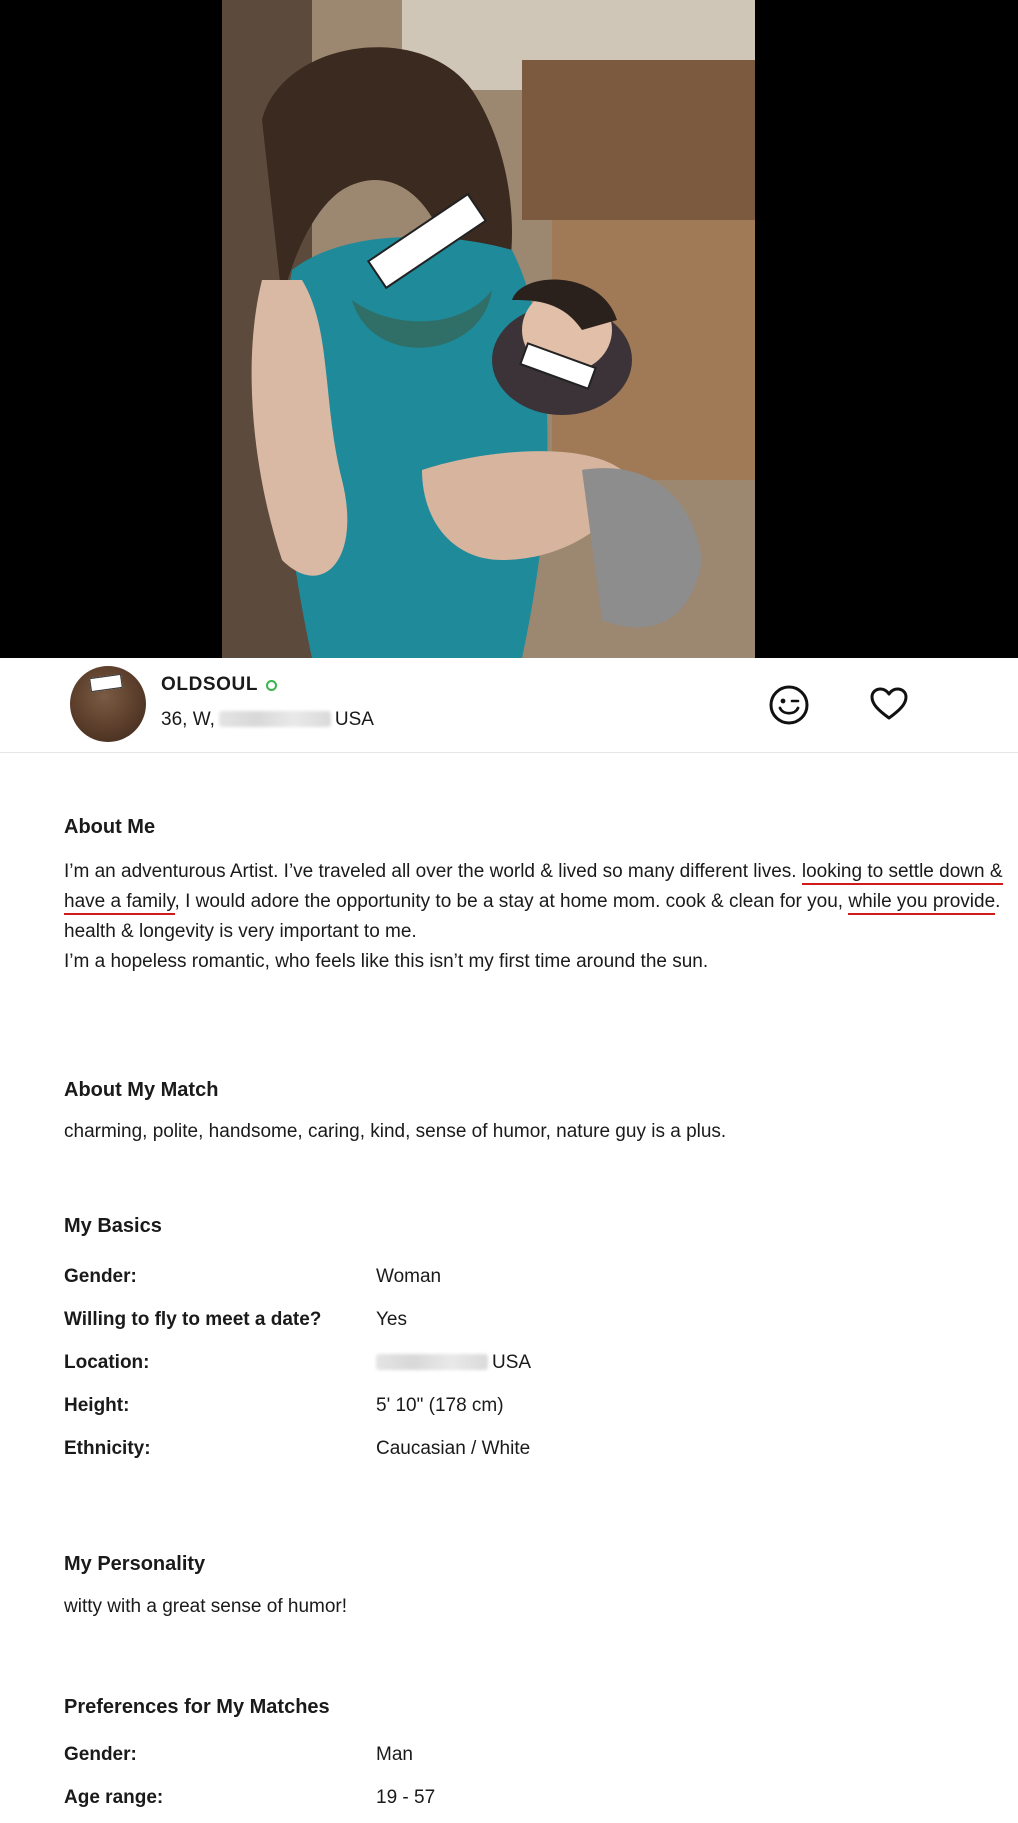 This screenshot has height=1823, width=1018. Describe the element at coordinates (209, 685) in the screenshot. I see `username: OLDSOUL` at that location.